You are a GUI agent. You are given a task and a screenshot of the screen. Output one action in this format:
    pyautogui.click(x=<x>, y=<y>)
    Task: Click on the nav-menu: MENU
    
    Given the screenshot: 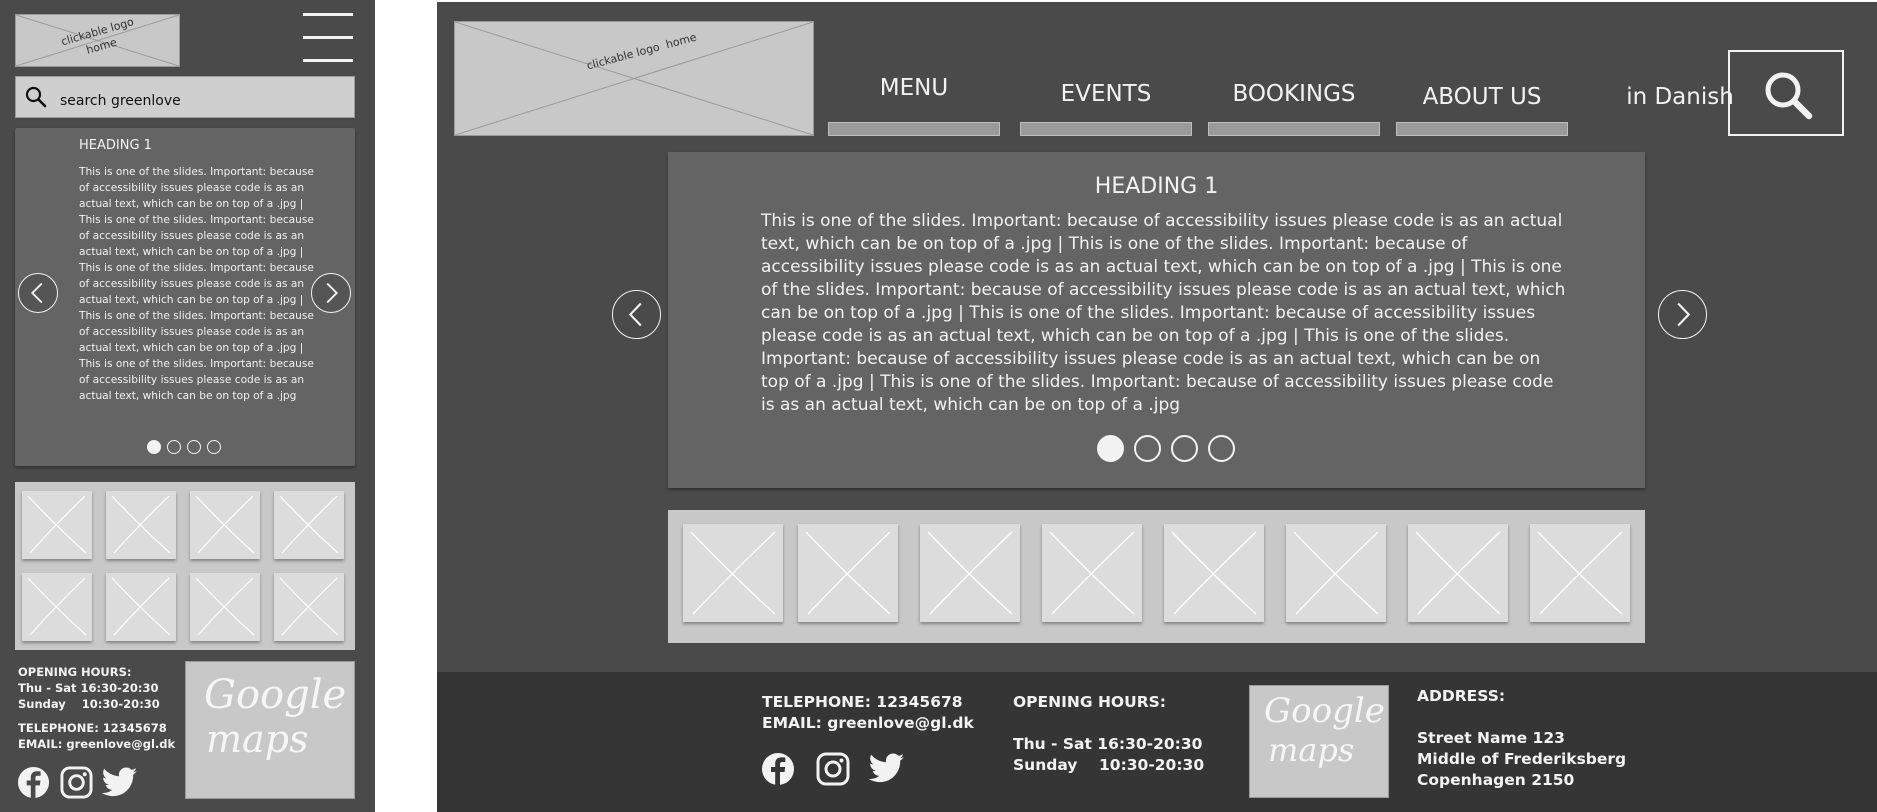 What is the action you would take?
    pyautogui.click(x=914, y=88)
    